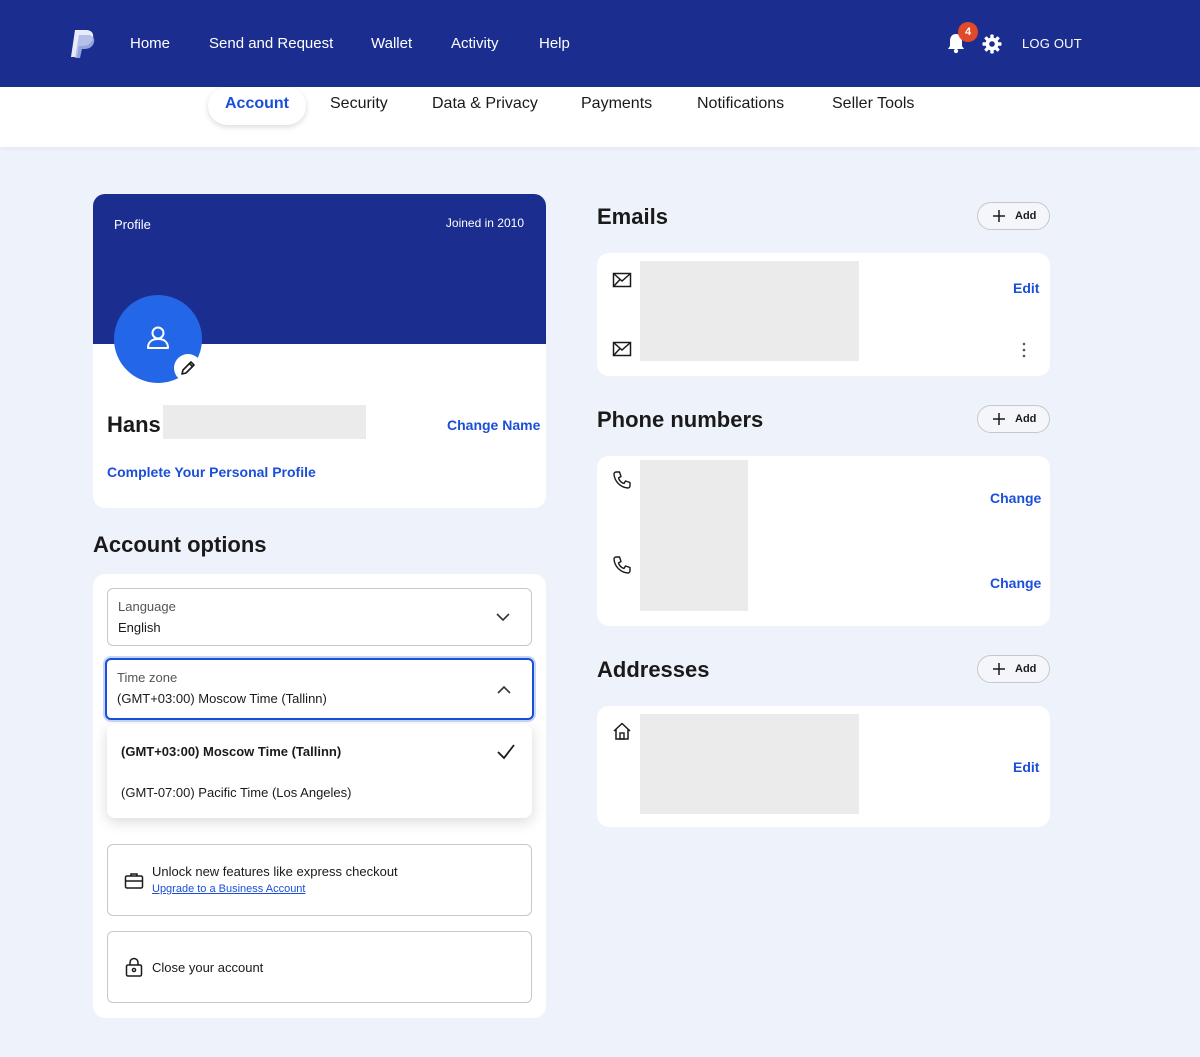  What do you see at coordinates (1013, 669) in the screenshot?
I see `add-address-button: Add` at bounding box center [1013, 669].